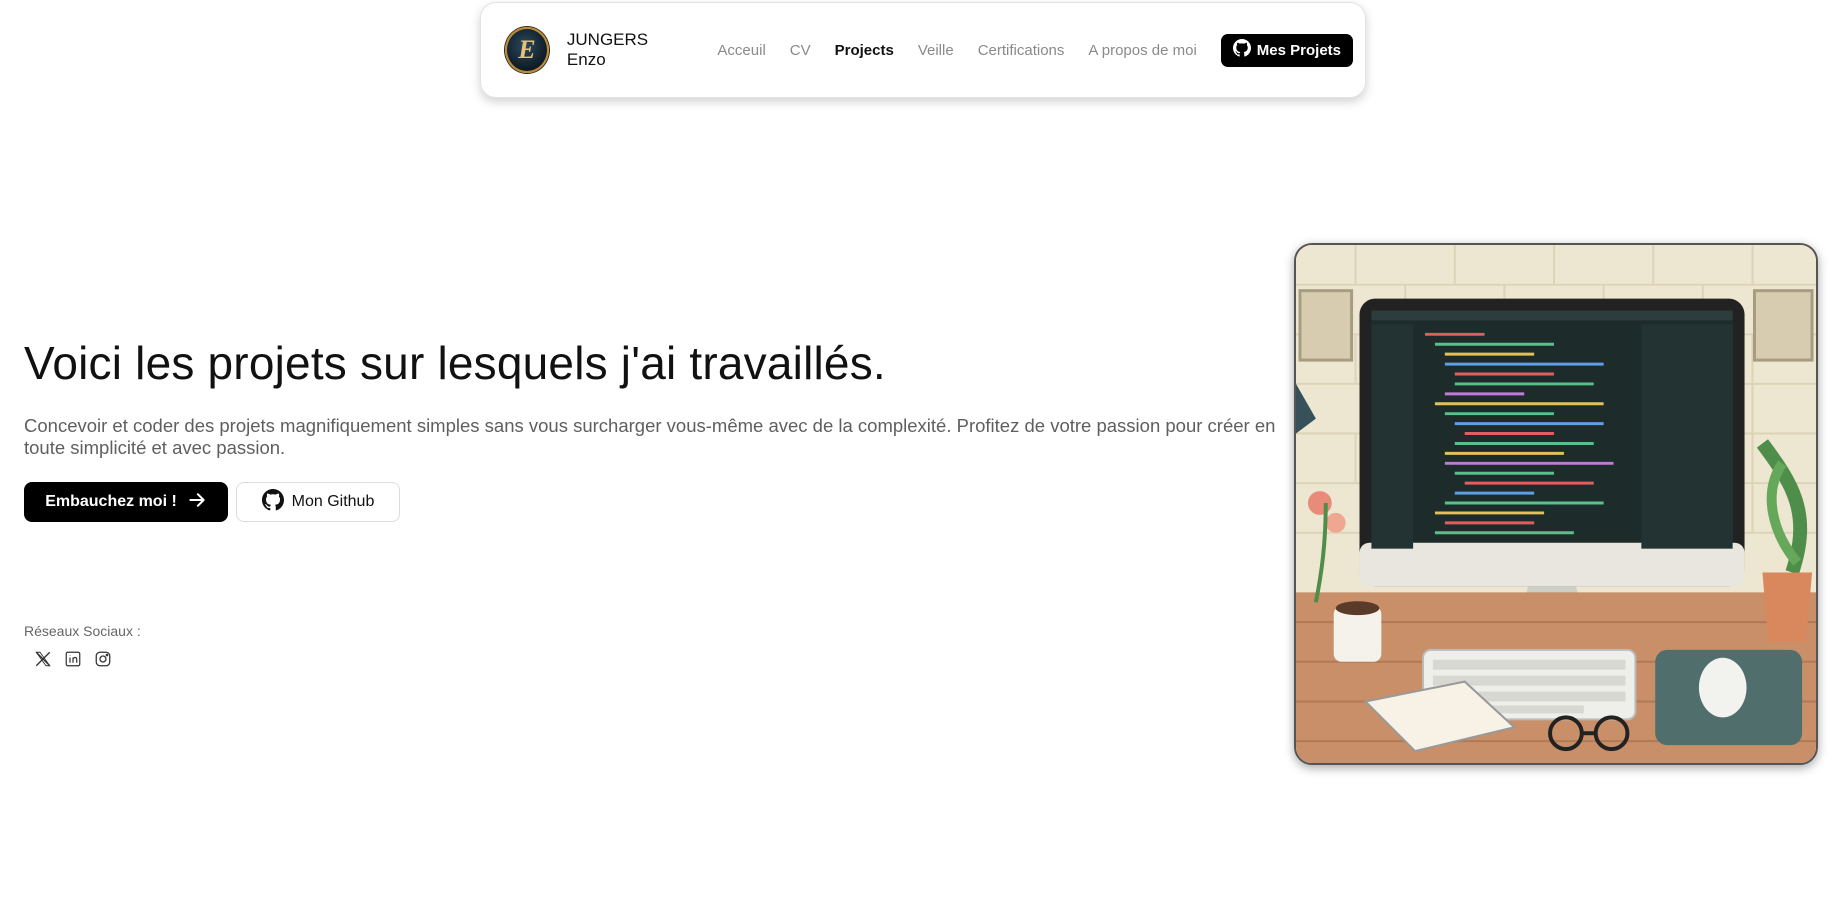  I want to click on mes-projets-button: Mes Projets, so click(1286, 50).